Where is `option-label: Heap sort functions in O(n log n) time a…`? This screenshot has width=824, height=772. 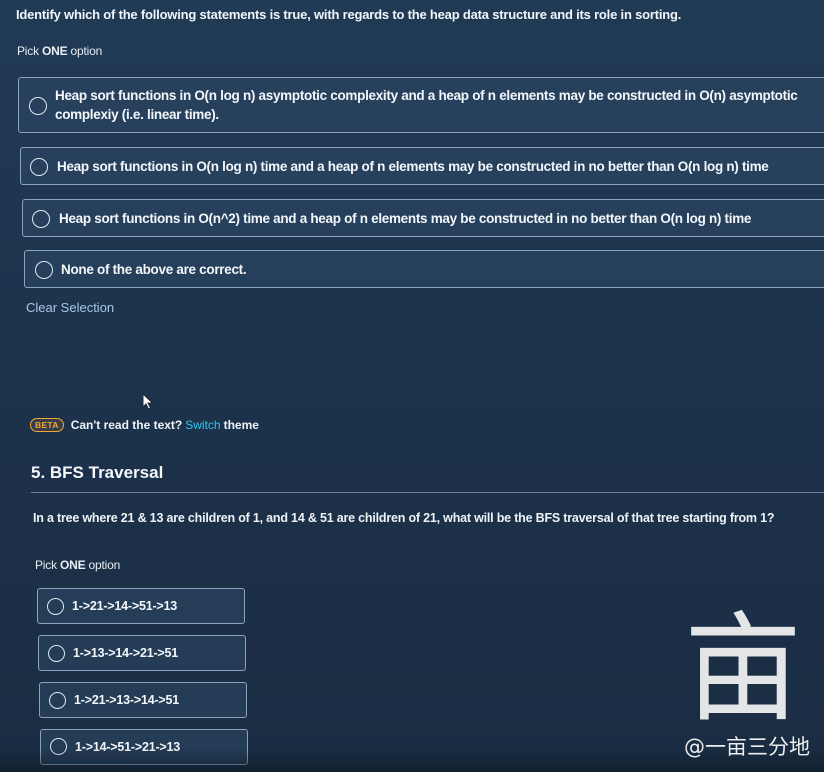
option-label: Heap sort functions in O(n log n) time a… is located at coordinates (413, 166).